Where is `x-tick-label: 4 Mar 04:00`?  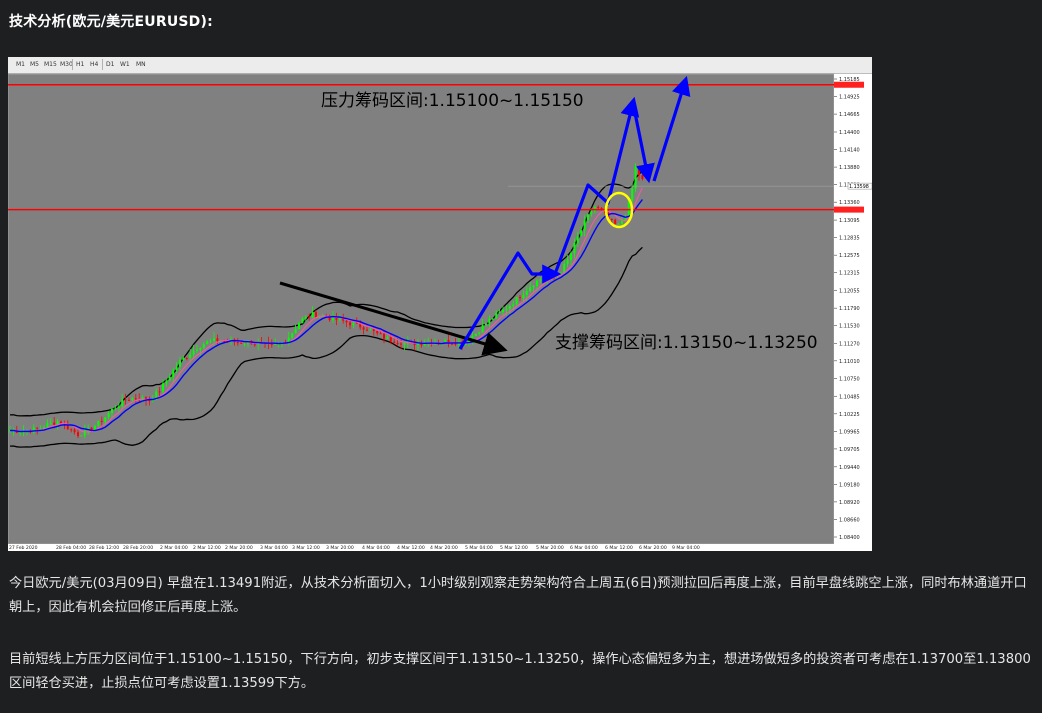 x-tick-label: 4 Mar 04:00 is located at coordinates (376, 548).